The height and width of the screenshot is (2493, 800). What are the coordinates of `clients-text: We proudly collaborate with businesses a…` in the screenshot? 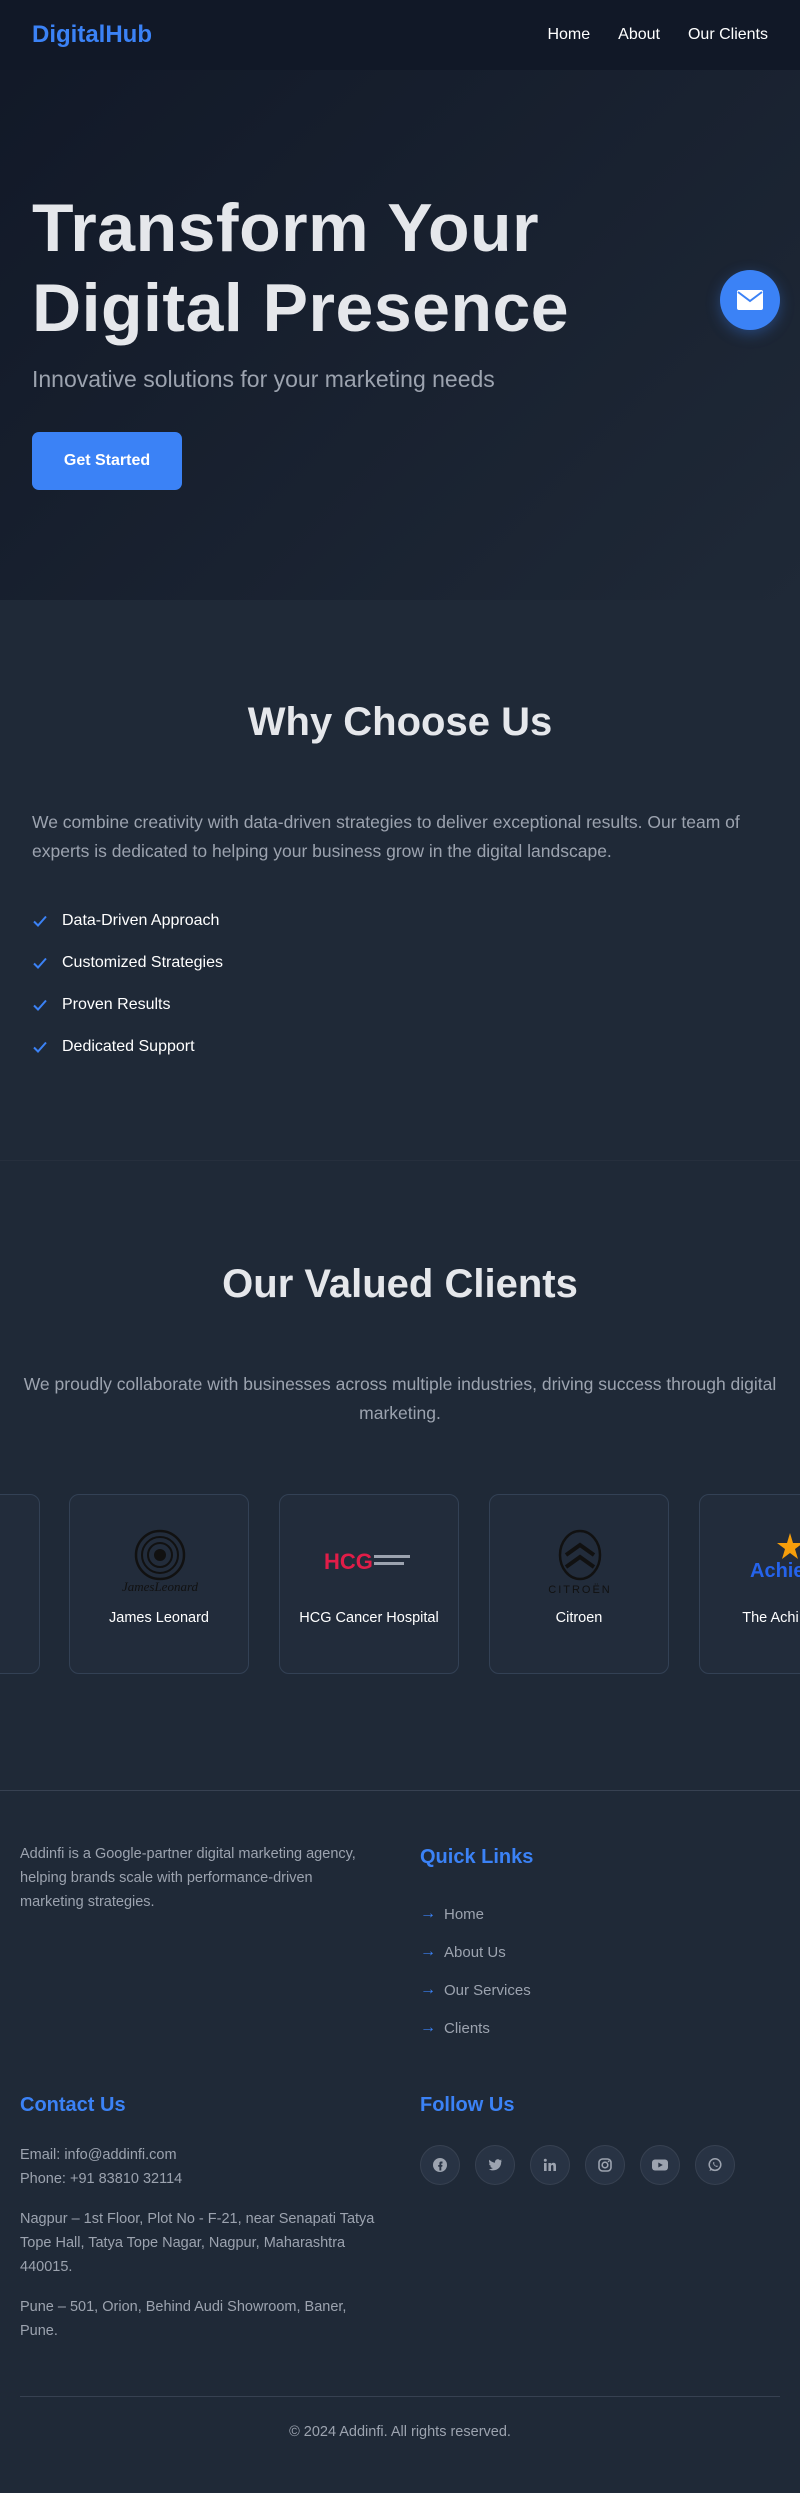 It's located at (400, 1398).